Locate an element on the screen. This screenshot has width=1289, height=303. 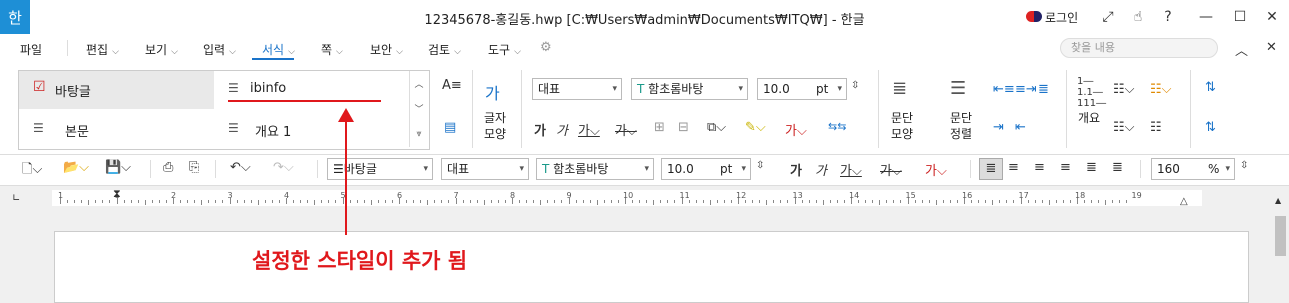
save-icon: 💾⌵ is located at coordinates (118, 167).